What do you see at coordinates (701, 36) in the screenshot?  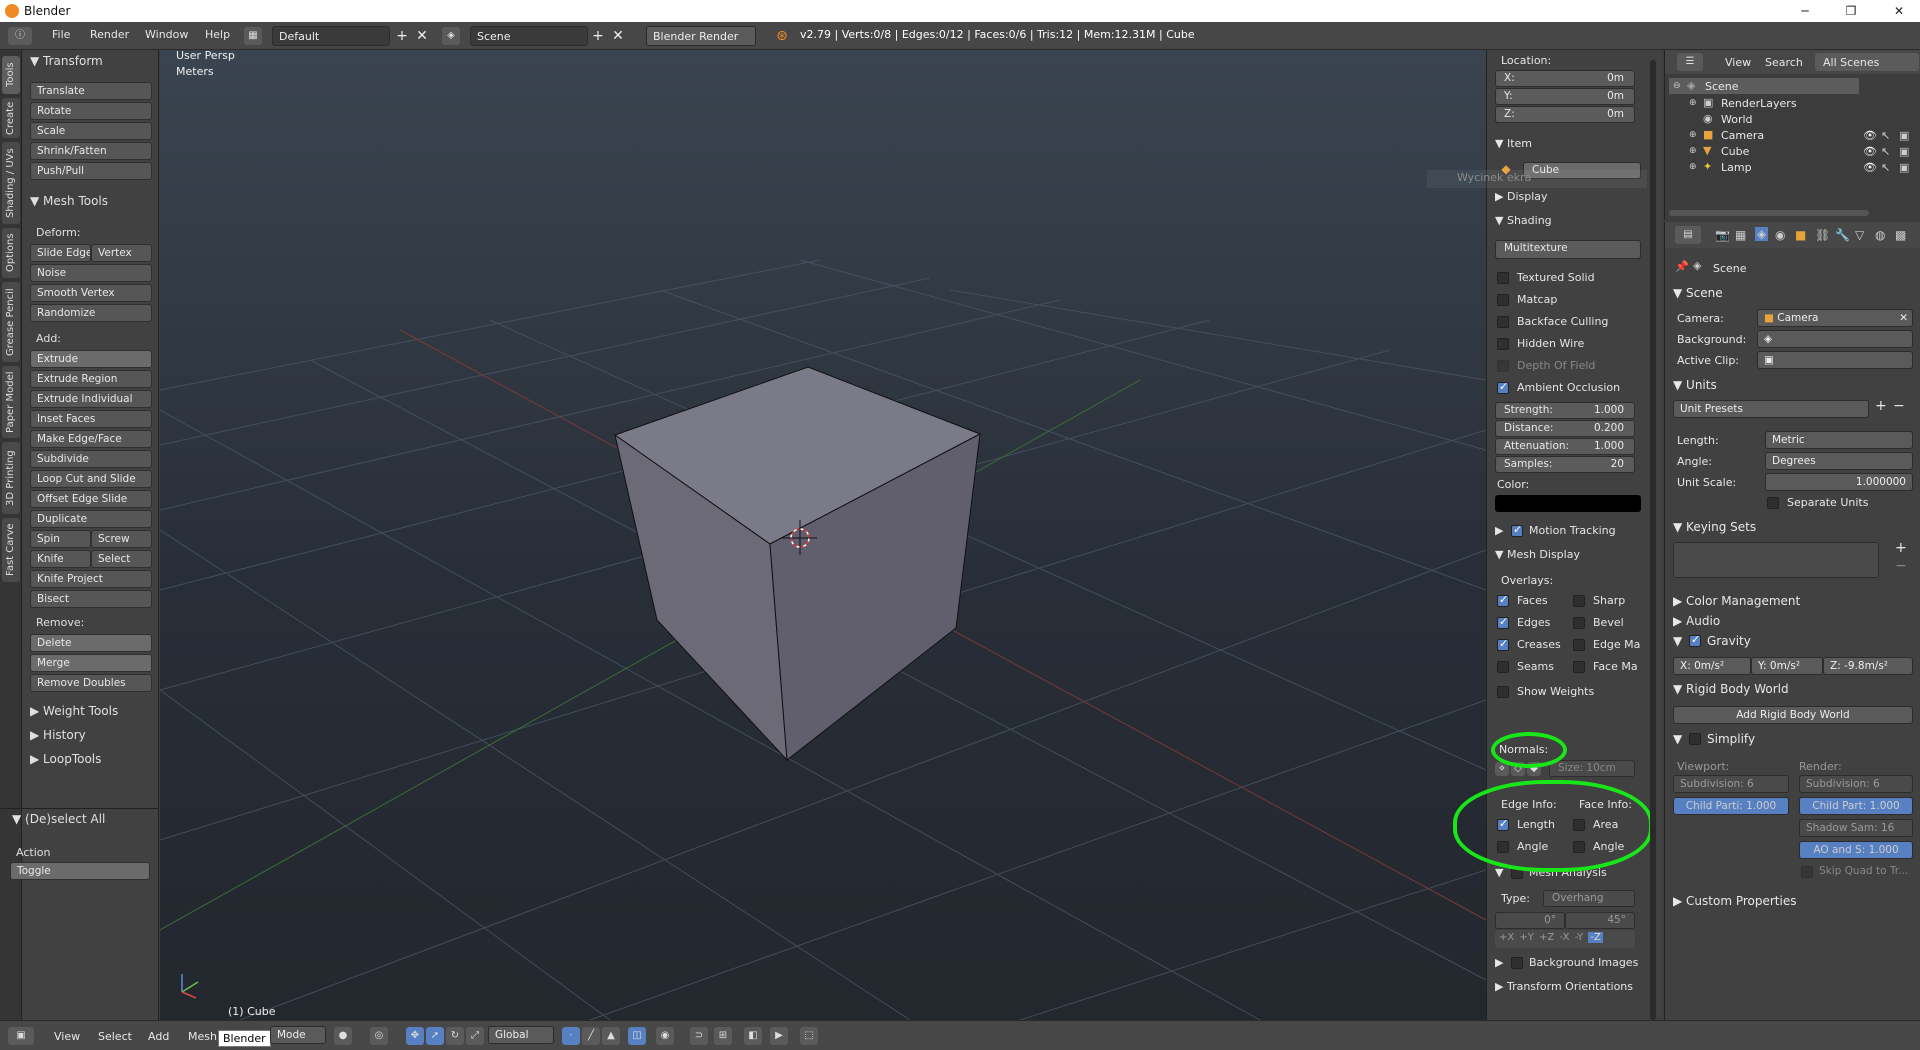 I see `render-engine-select: Blender Render` at bounding box center [701, 36].